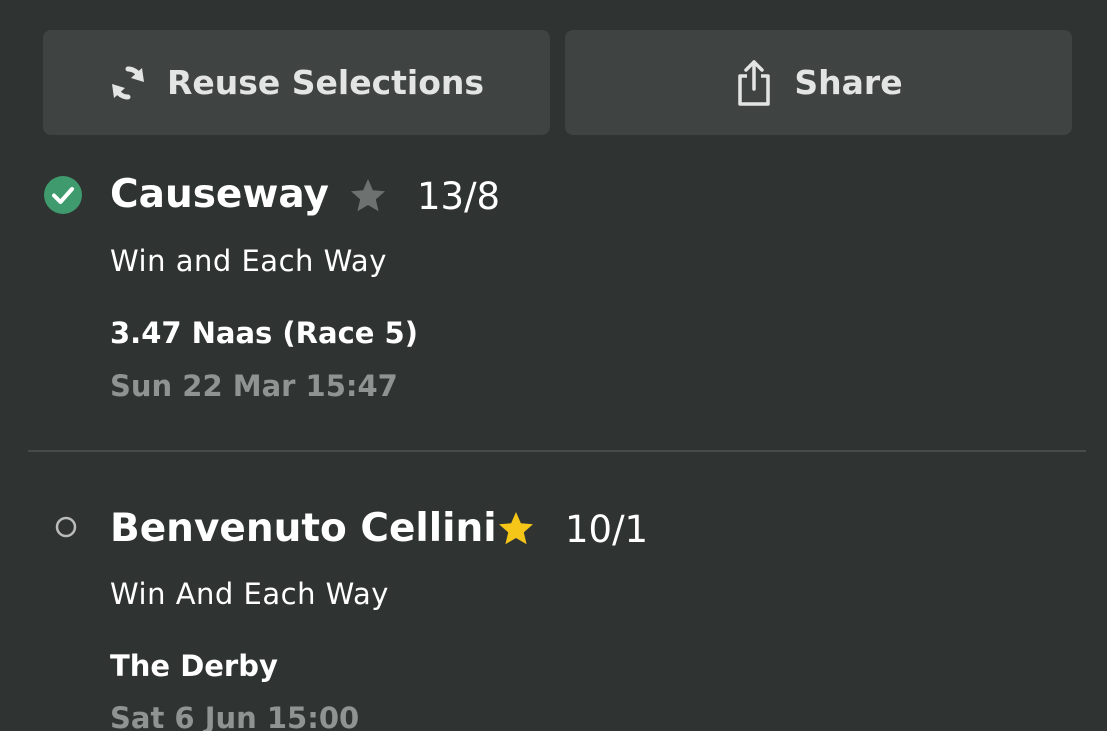 The height and width of the screenshot is (731, 1107). Describe the element at coordinates (194, 666) in the screenshot. I see `selection-event: The Derby` at that location.